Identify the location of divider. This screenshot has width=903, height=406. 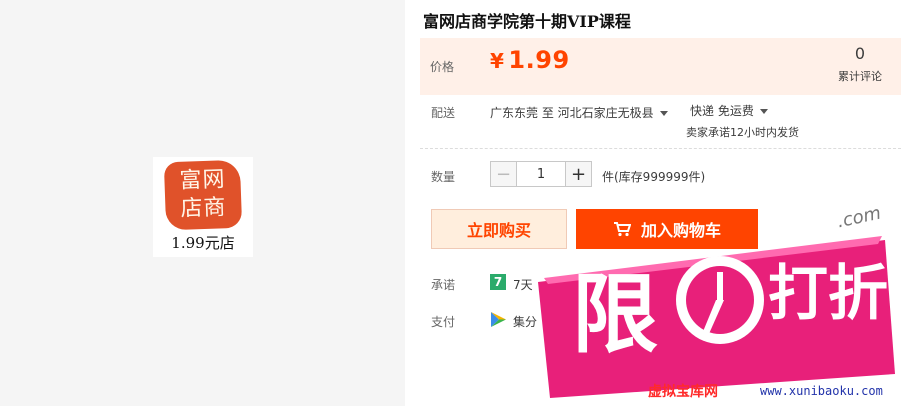
(660, 148).